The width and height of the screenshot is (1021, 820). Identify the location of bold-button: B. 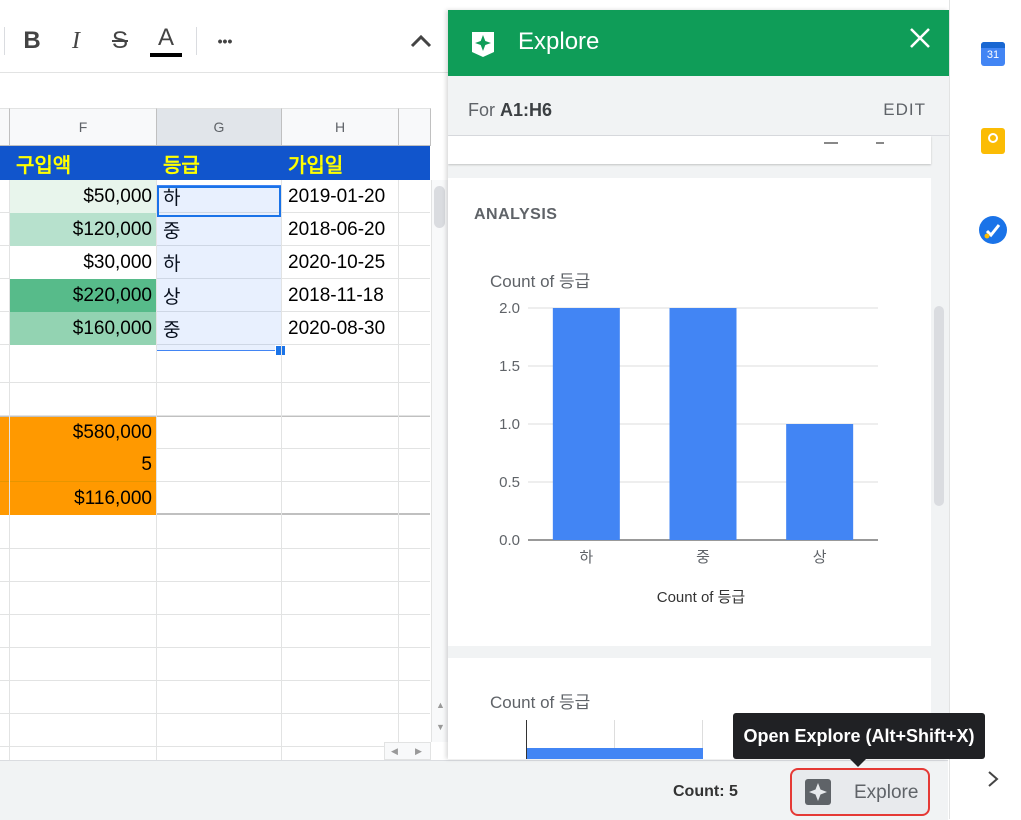
(32, 41).